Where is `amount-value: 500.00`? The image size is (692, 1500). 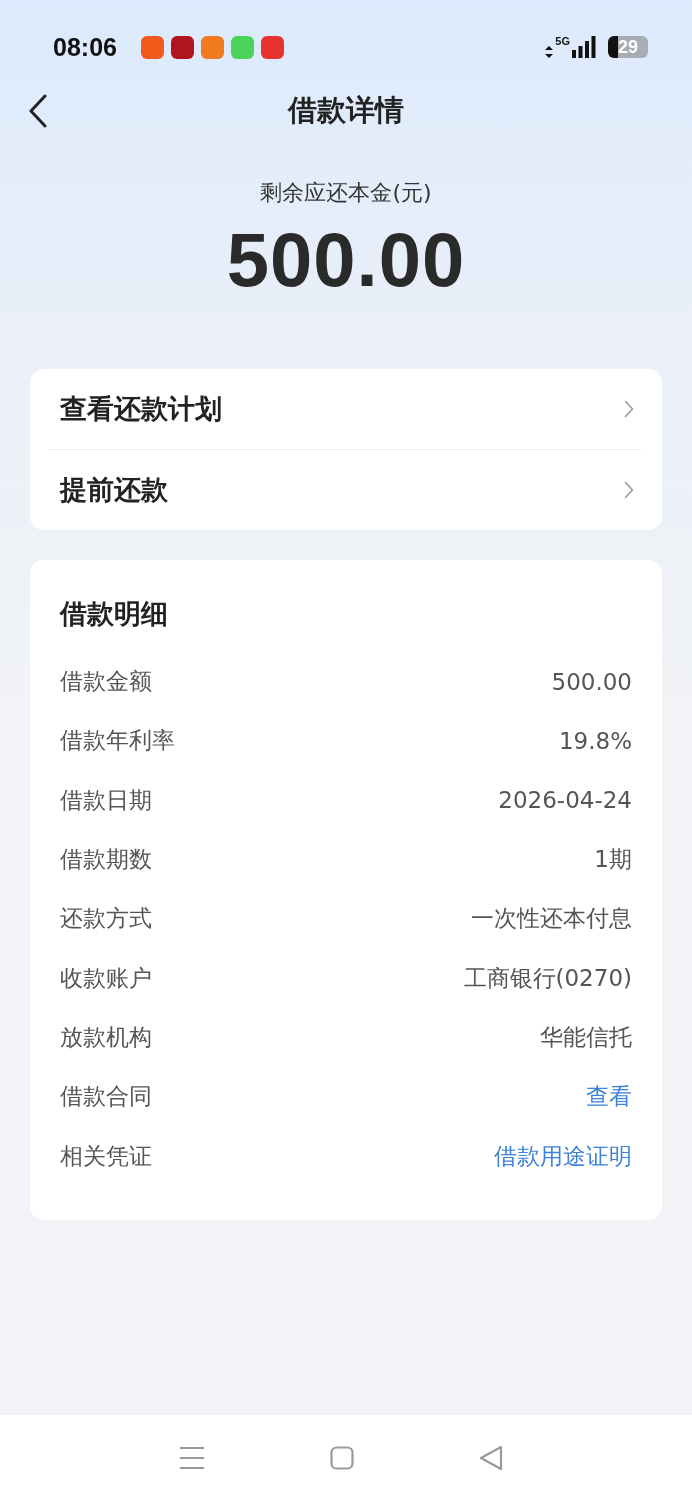
amount-value: 500.00 is located at coordinates (346, 259).